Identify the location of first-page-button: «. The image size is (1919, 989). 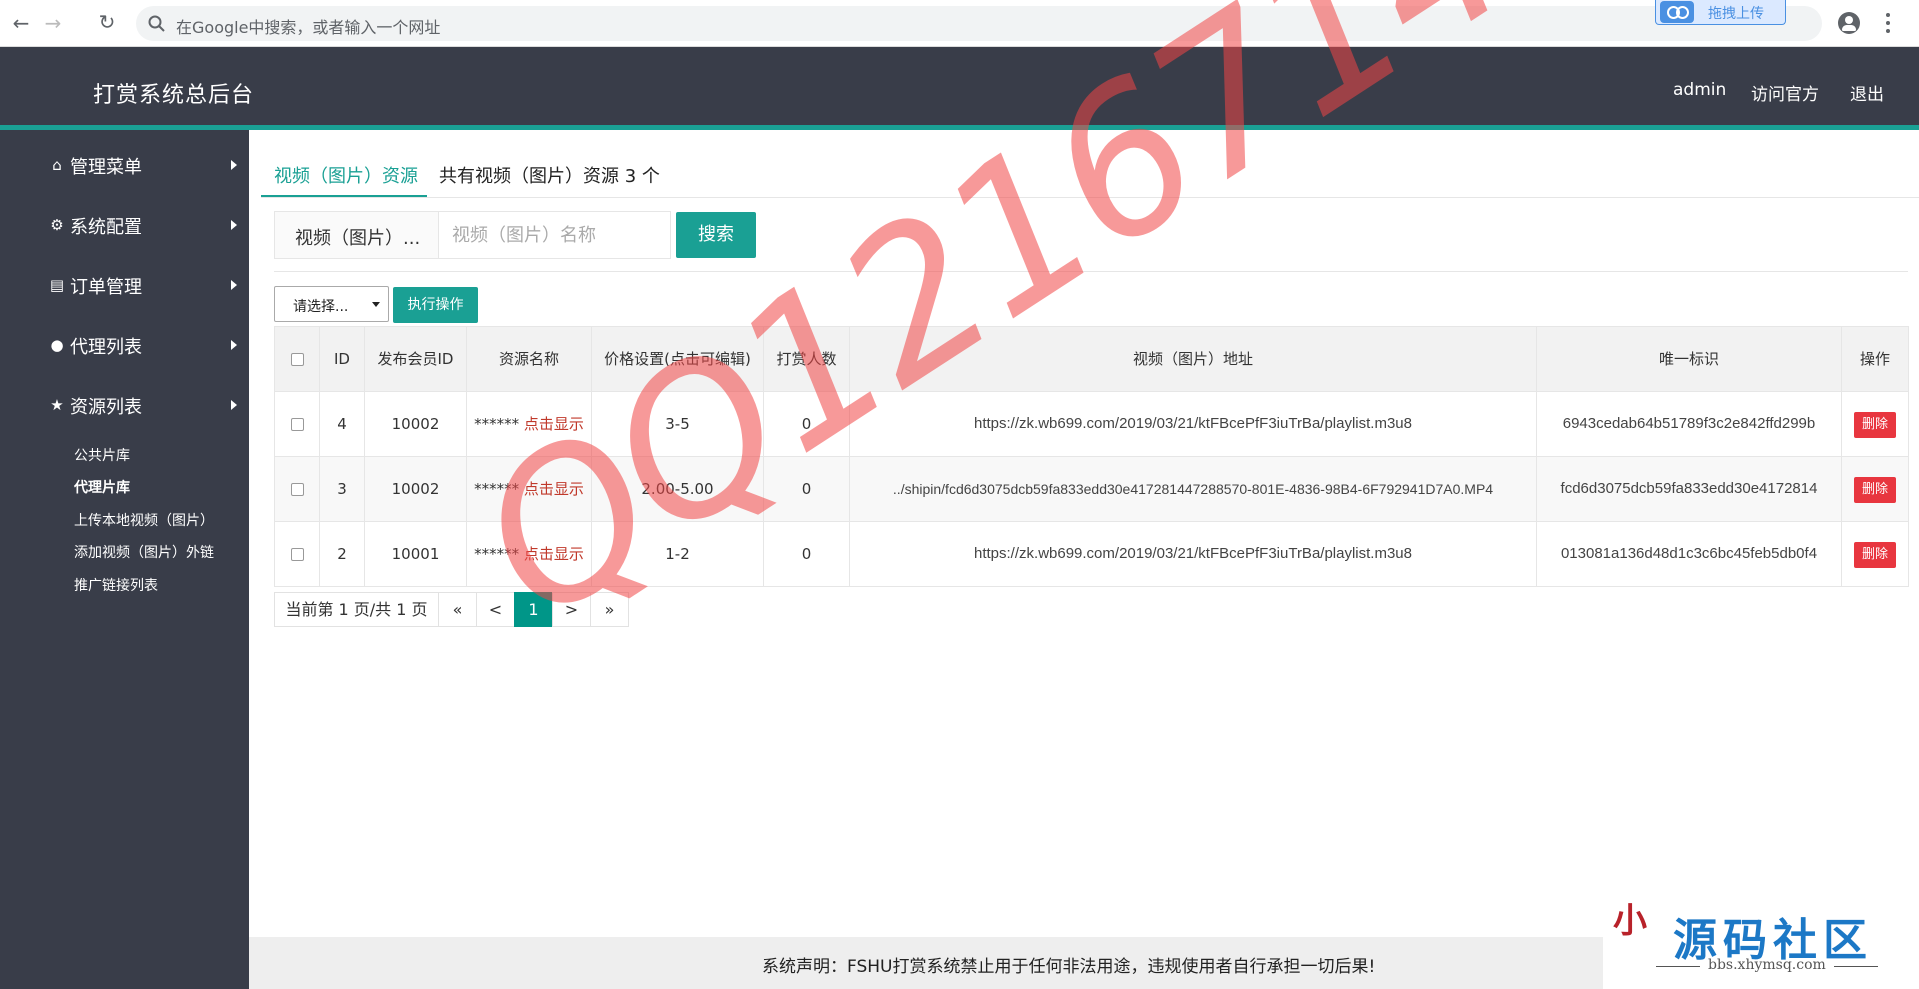
(457, 609).